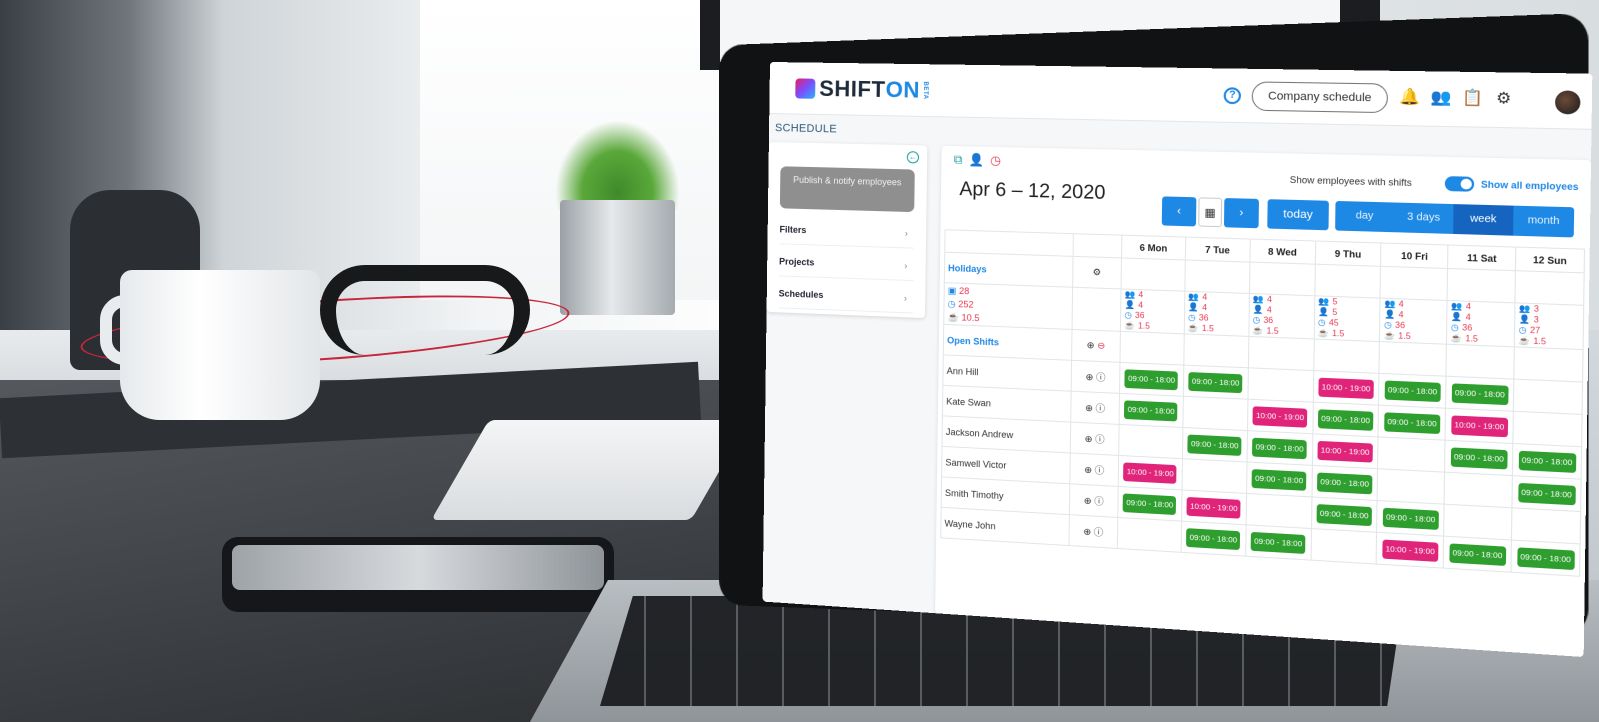 The image size is (1599, 722). Describe the element at coordinates (913, 157) in the screenshot. I see `collapse-sidebar-icon: ←` at that location.